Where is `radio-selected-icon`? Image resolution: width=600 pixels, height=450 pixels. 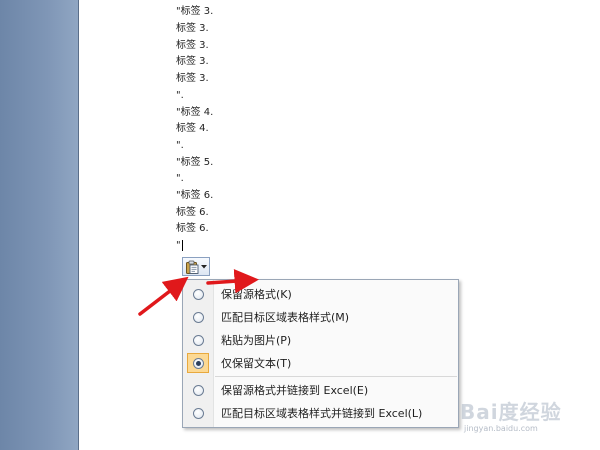
radio-selected-icon is located at coordinates (198, 363).